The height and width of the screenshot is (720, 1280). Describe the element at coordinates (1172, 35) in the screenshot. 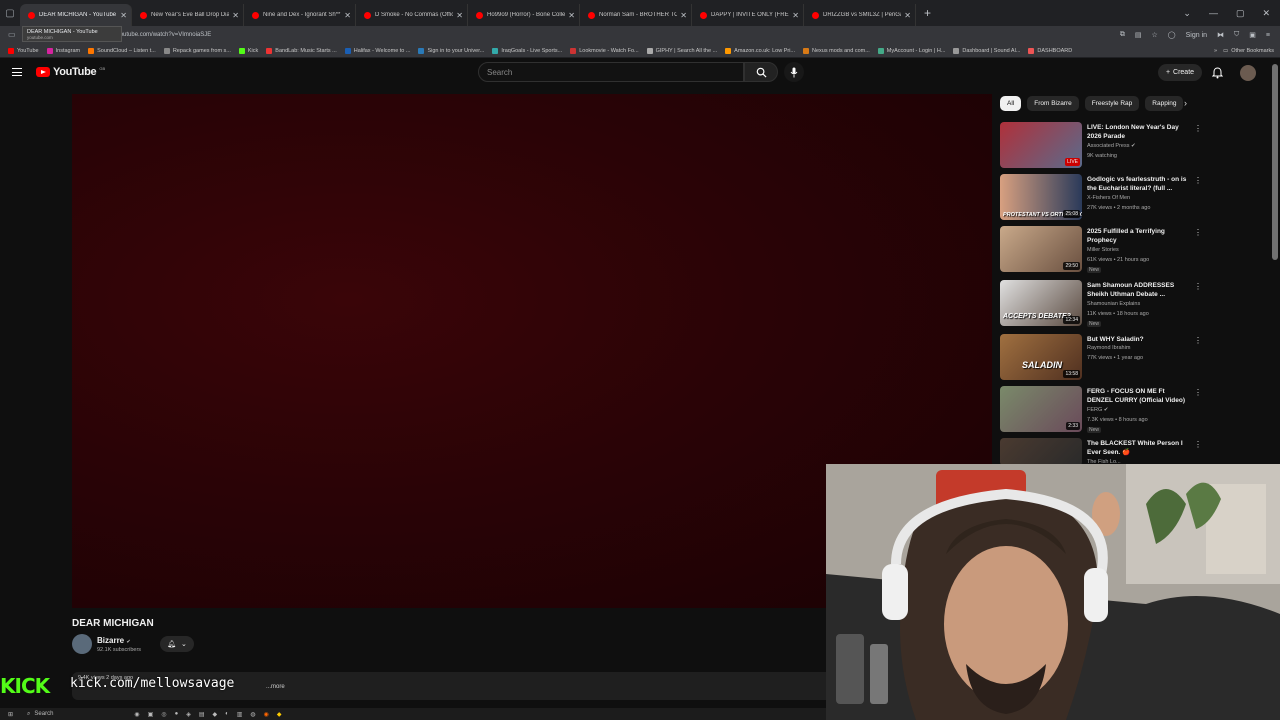

I see `profile-icon: ◯` at that location.